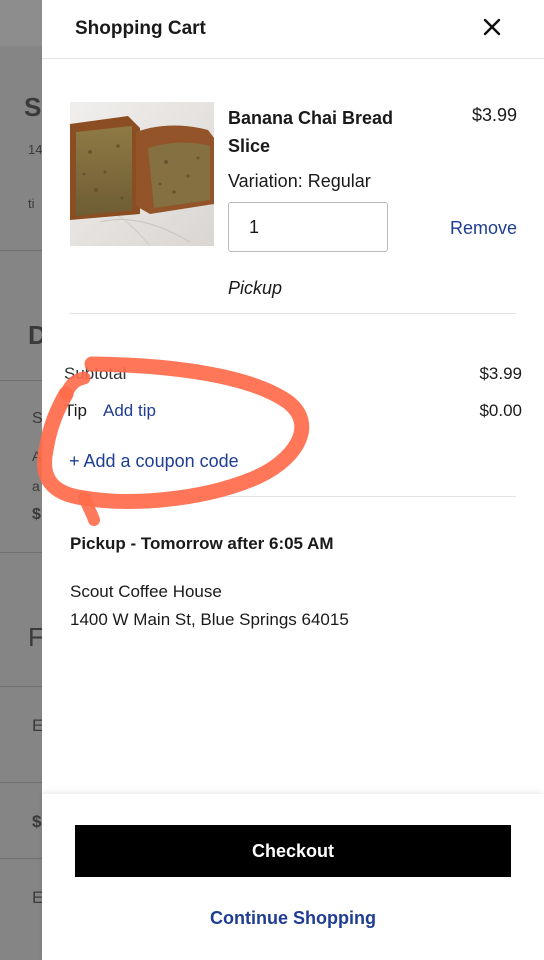  I want to click on subtotal-value: $3.99, so click(500, 373).